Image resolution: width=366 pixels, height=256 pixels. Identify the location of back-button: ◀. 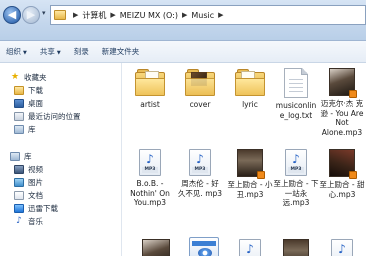
(12, 15).